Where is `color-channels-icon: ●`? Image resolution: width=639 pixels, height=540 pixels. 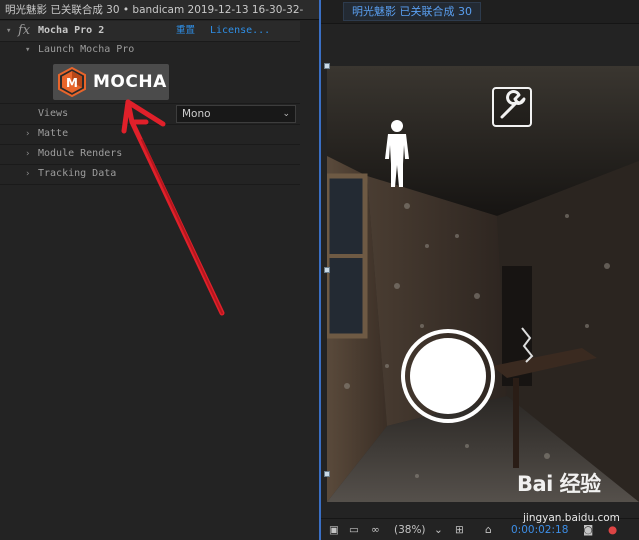 color-channels-icon: ● is located at coordinates (612, 529).